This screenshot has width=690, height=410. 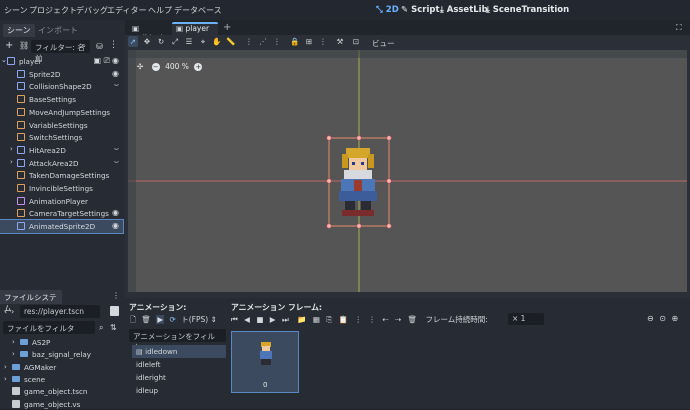 What do you see at coordinates (383, 43) in the screenshot?
I see `view-menu: ビュー` at bounding box center [383, 43].